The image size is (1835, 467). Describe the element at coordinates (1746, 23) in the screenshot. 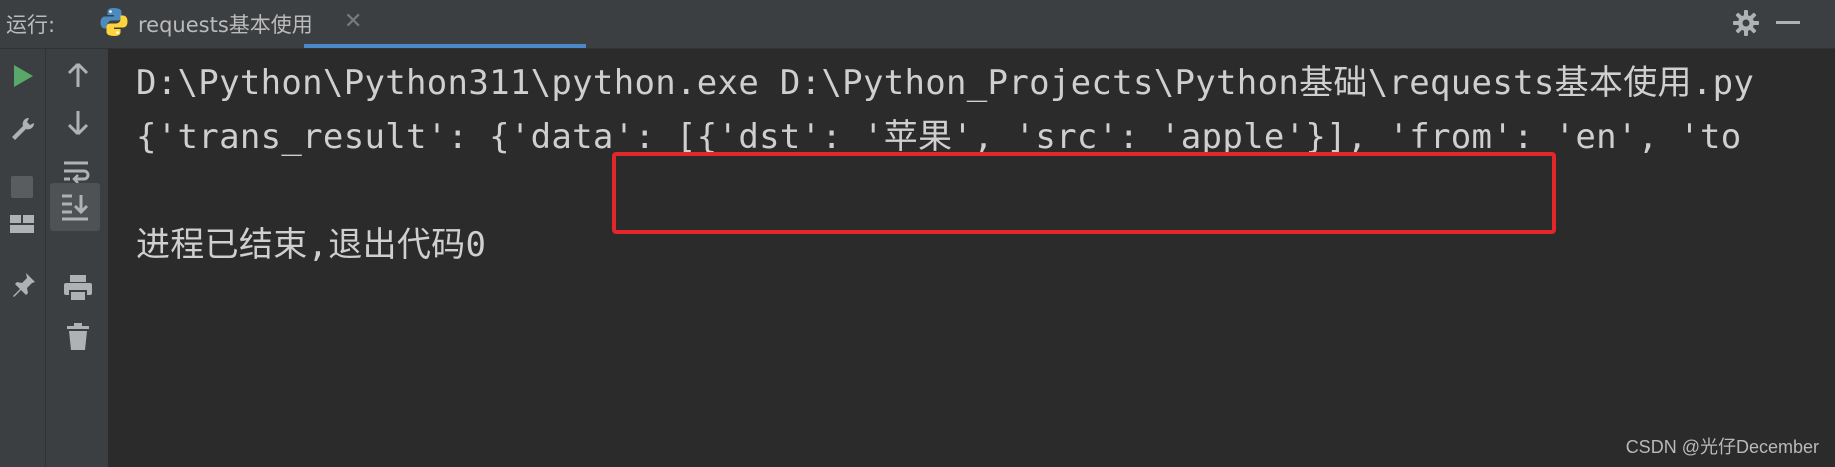

I see `gear-icon` at that location.